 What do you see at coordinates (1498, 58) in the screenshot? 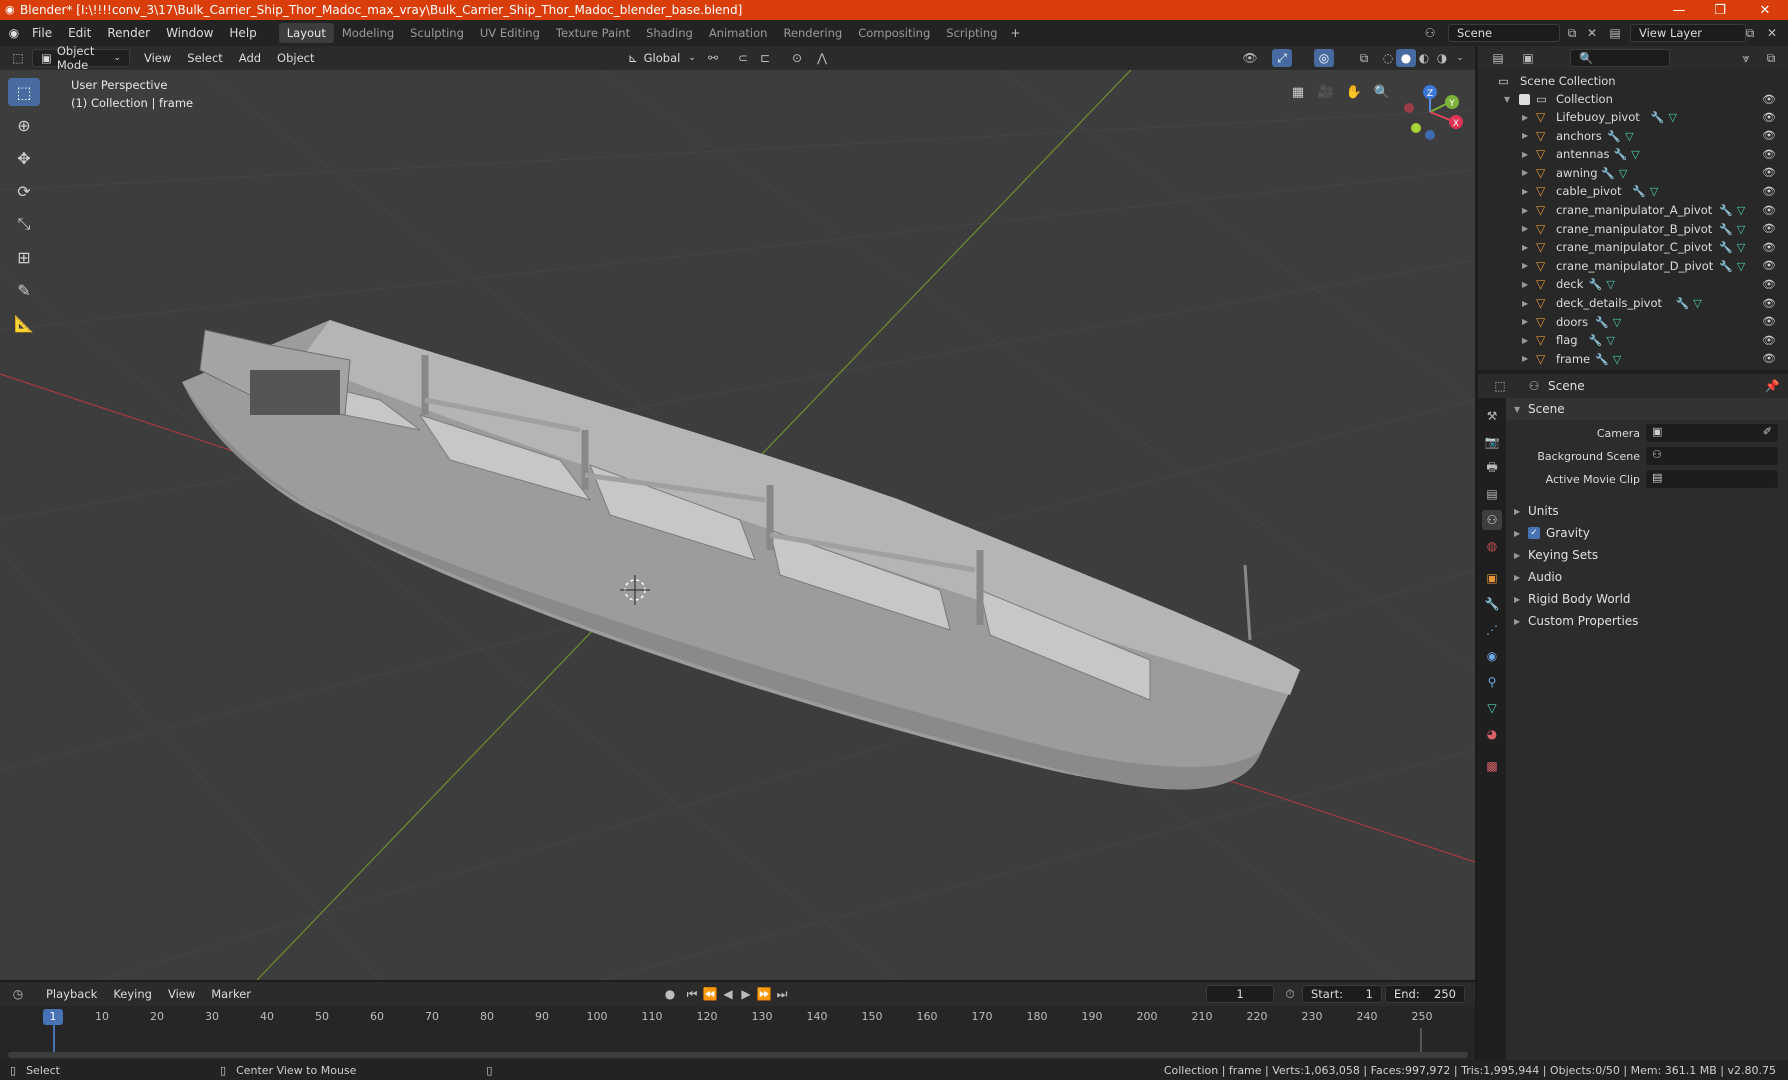
I see `editor-type-icon: ▤` at bounding box center [1498, 58].